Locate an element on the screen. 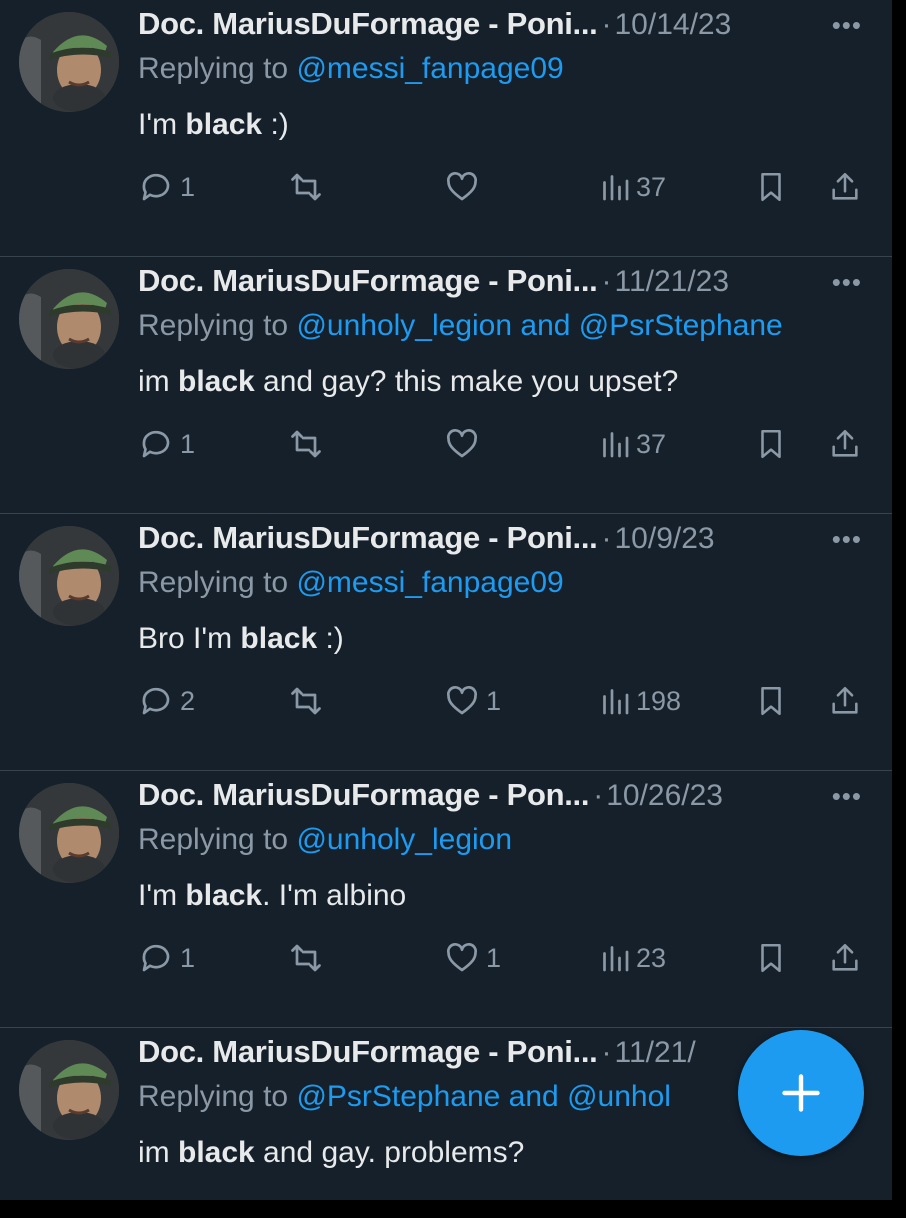 The width and height of the screenshot is (906, 1218). tweet-header: Doc. MariusDuFormage - Pon... · 10/26/23 is located at coordinates (430, 795).